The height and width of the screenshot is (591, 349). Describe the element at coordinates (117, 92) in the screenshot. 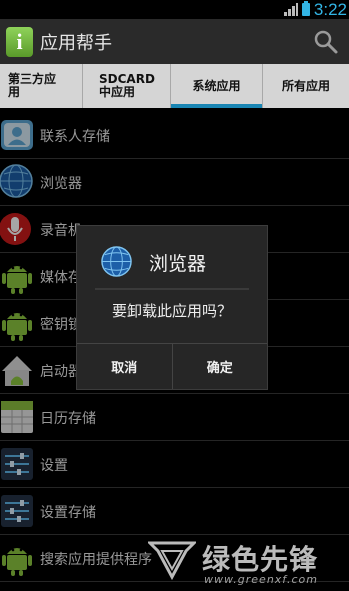

I see `tab-label: 中应用` at that location.